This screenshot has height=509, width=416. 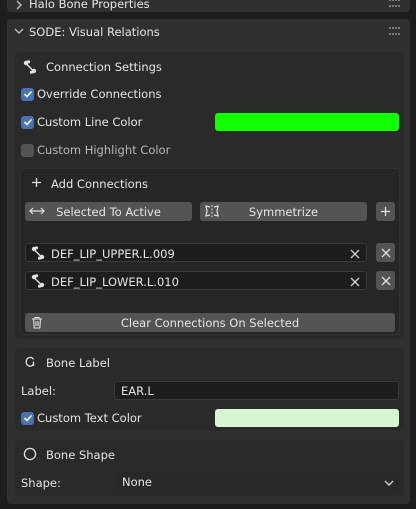 I want to click on add-connections-title: Add Connections, so click(x=99, y=184).